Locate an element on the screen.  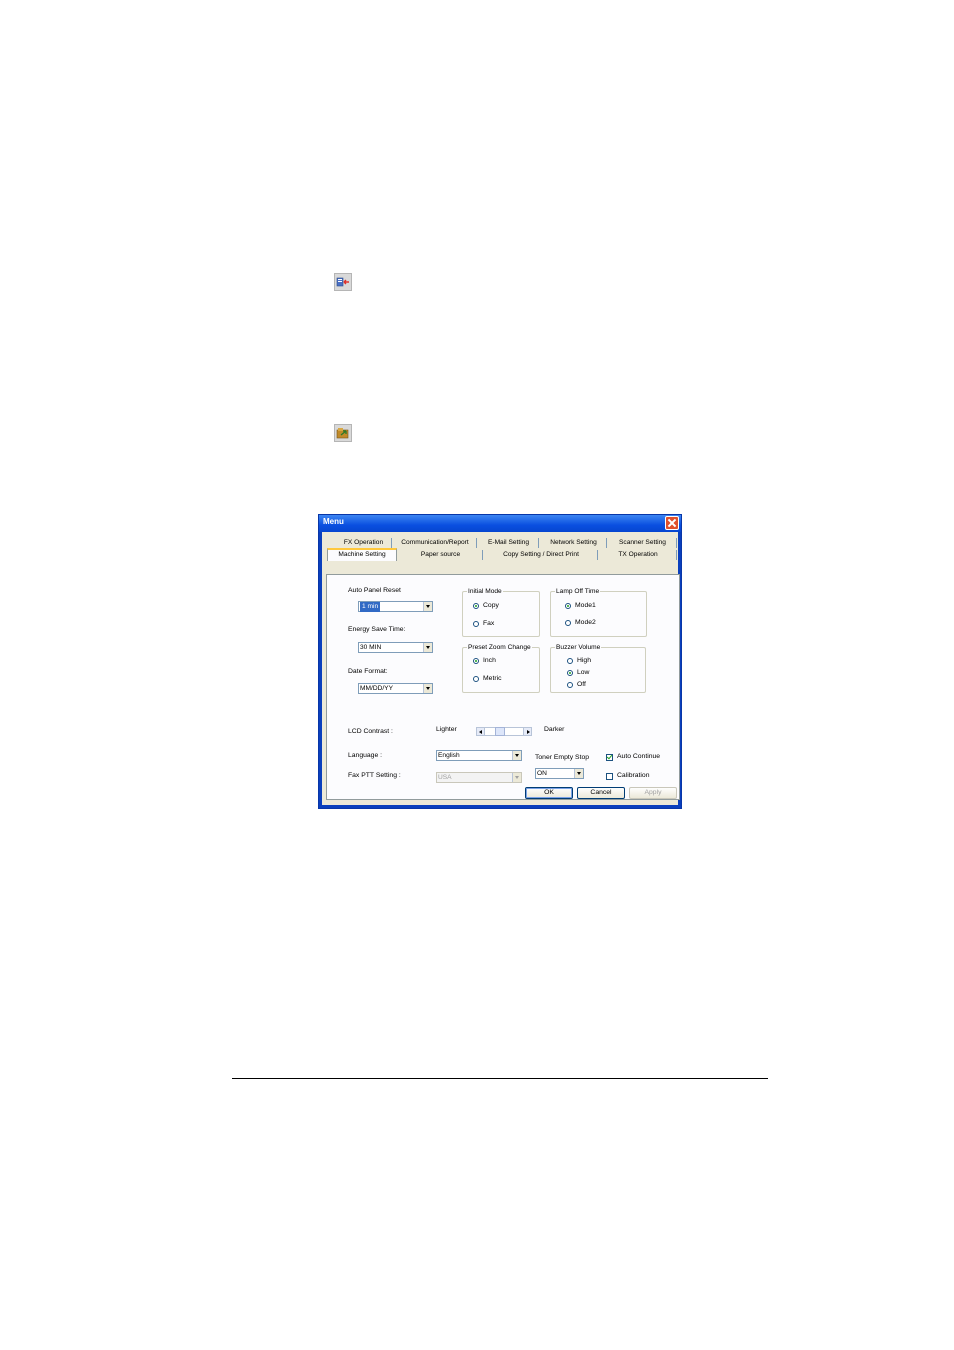
arrow-right-icon is located at coordinates (527, 731).